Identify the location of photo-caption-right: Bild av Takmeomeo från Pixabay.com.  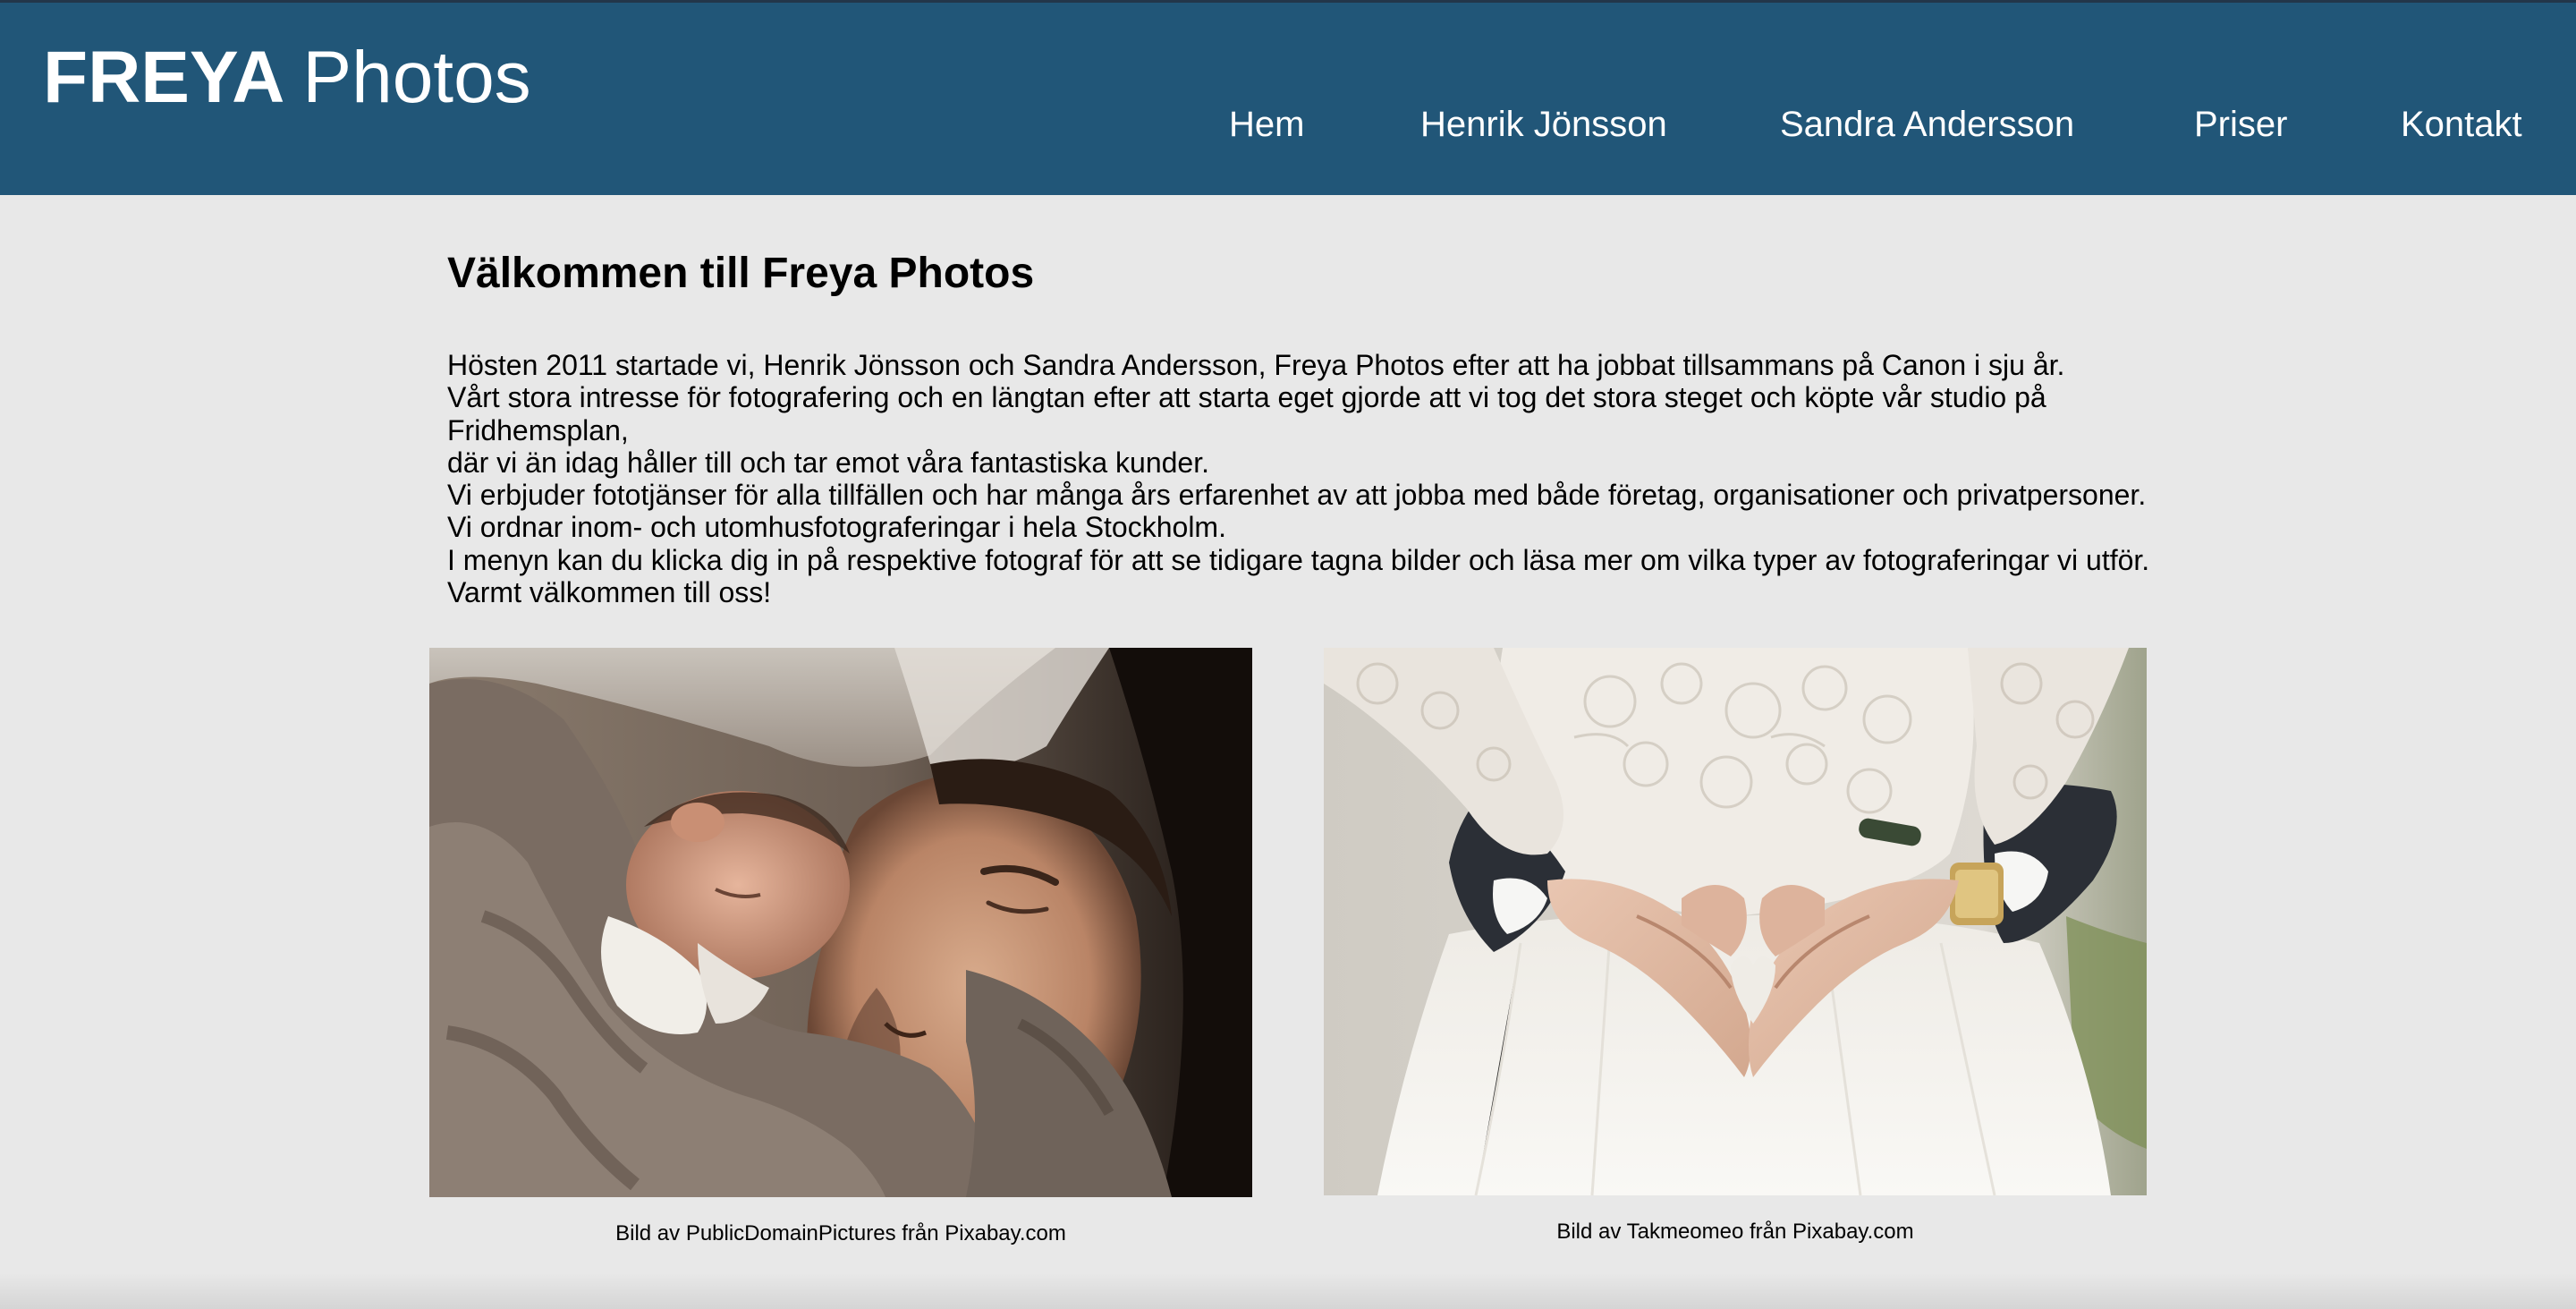
(1735, 1232).